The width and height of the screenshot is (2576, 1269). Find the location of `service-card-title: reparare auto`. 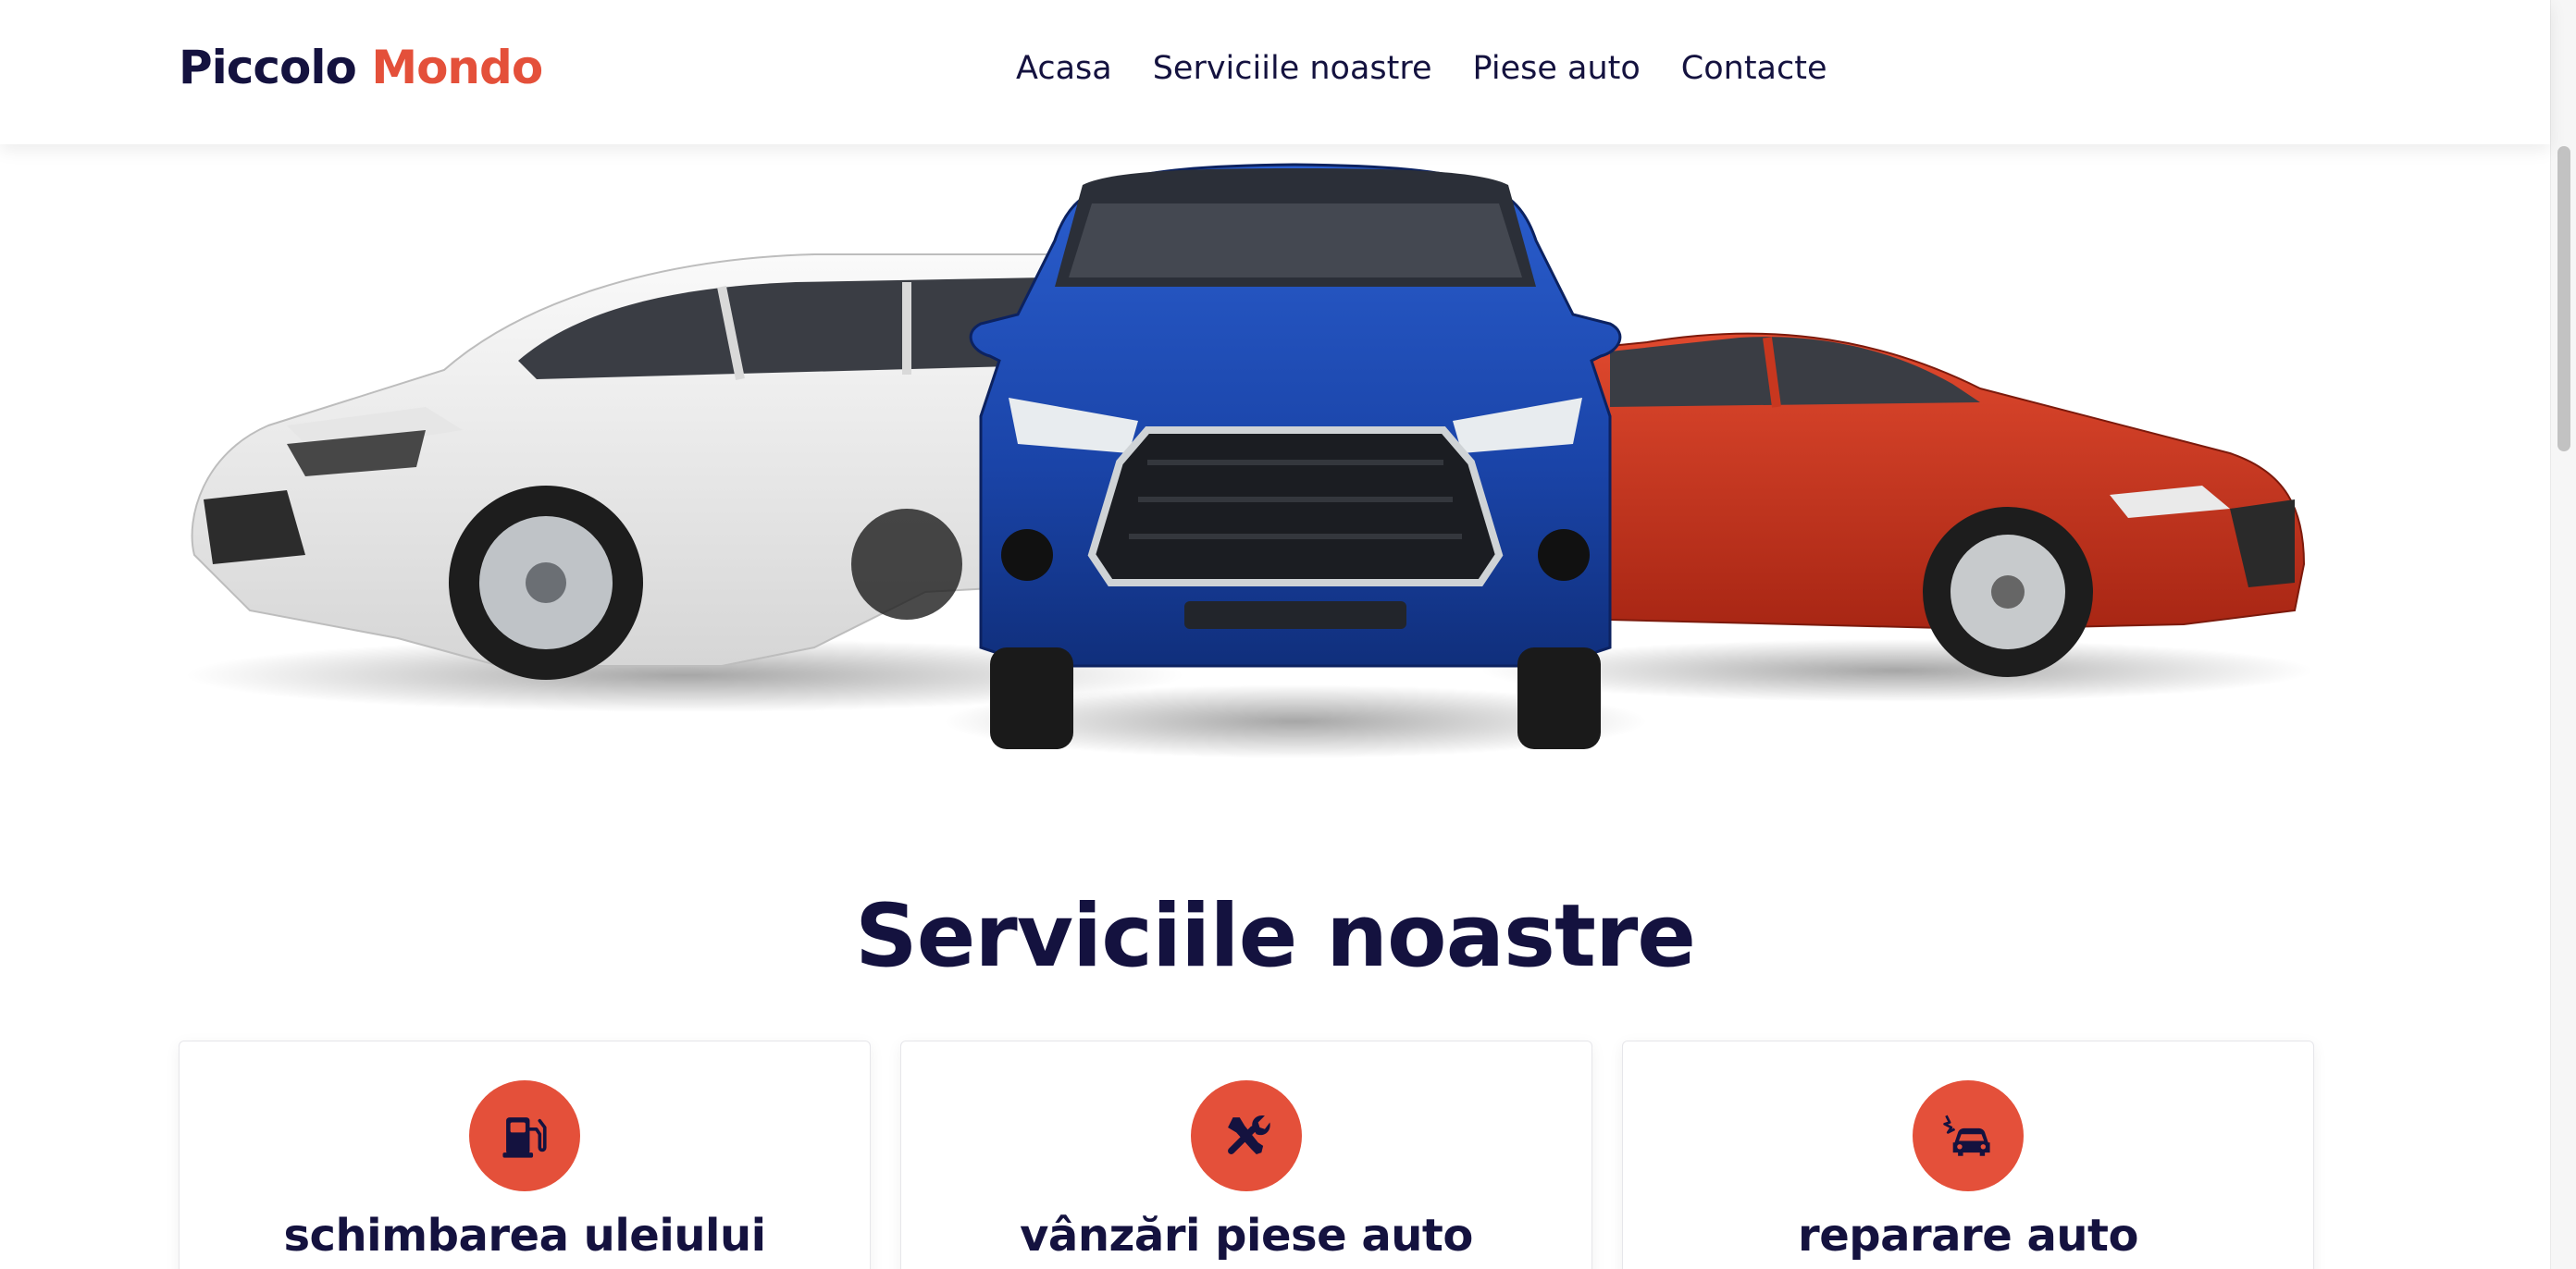

service-card-title: reparare auto is located at coordinates (1968, 1236).